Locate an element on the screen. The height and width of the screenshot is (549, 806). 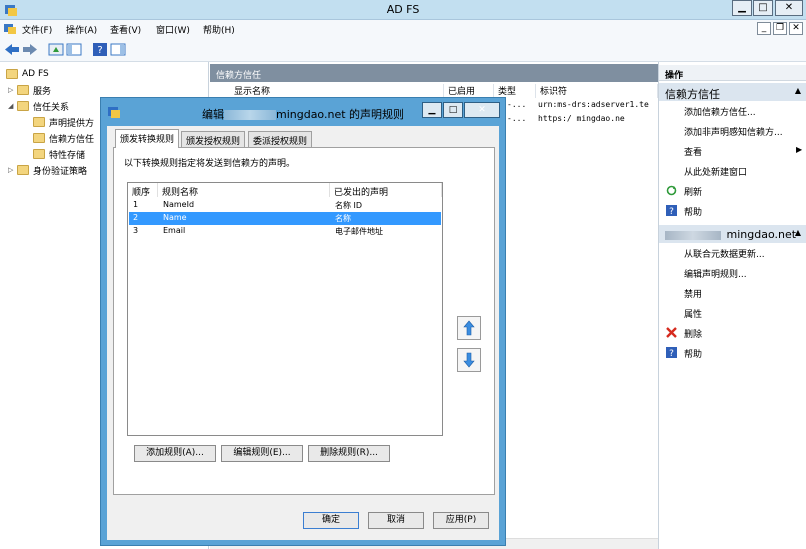
column-display-name: 显示名称 is located at coordinates (337, 91).